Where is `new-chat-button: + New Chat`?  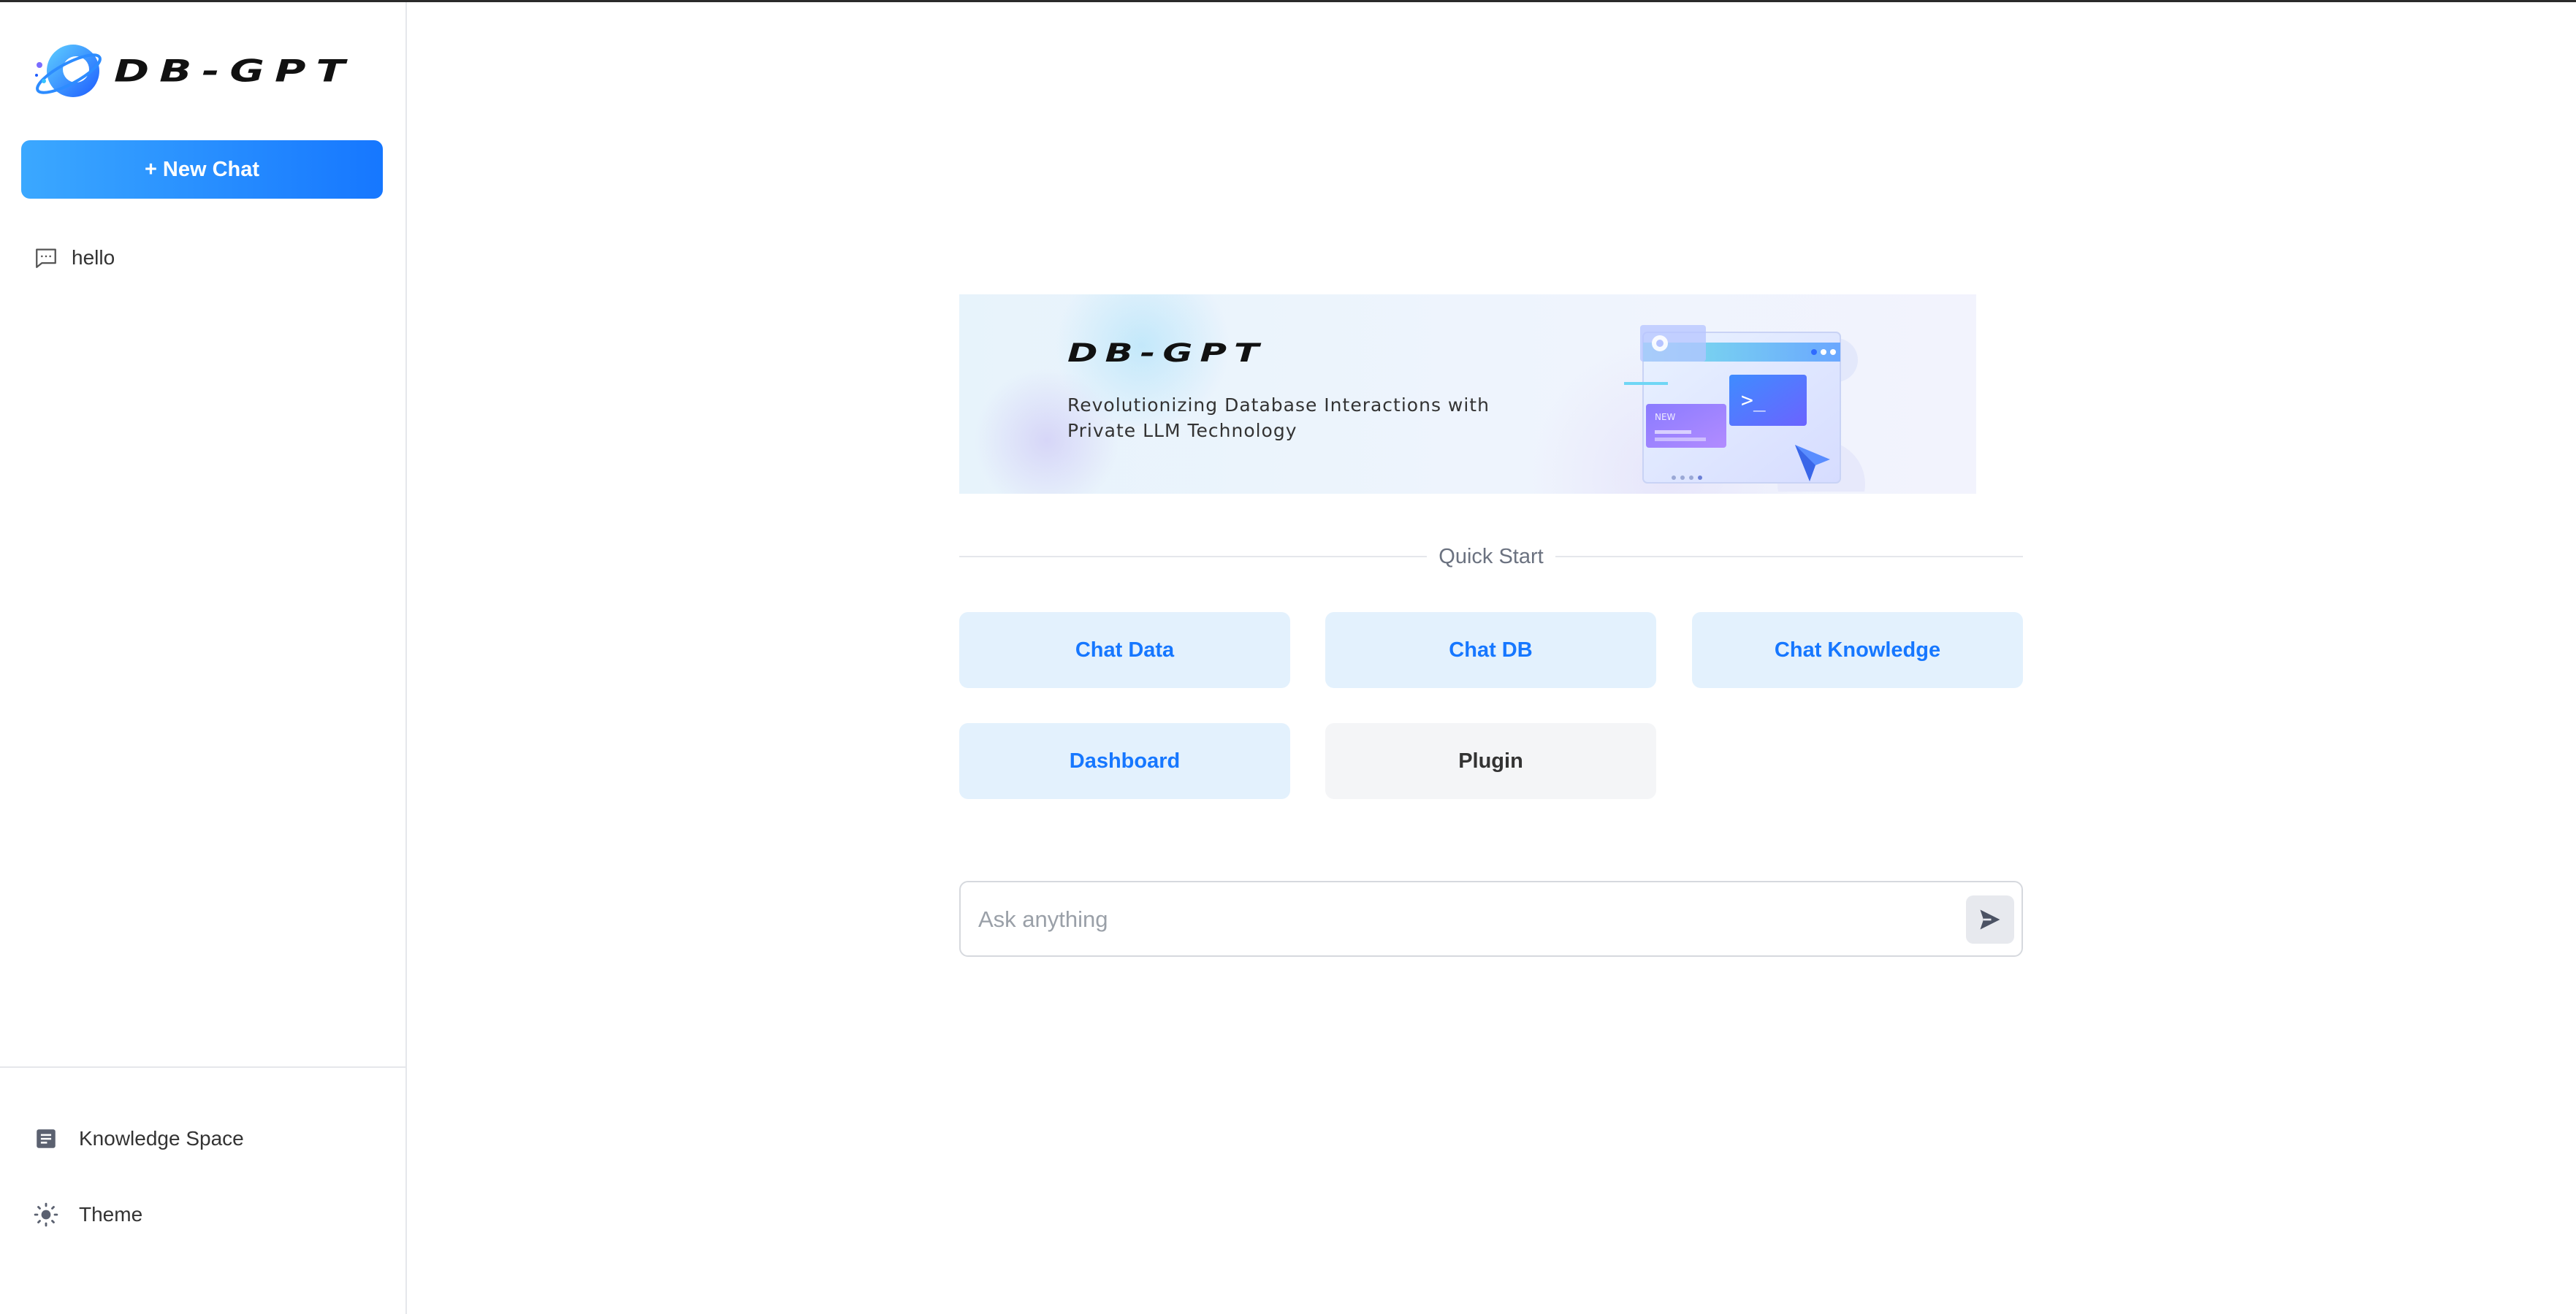
new-chat-button: + New Chat is located at coordinates (202, 169).